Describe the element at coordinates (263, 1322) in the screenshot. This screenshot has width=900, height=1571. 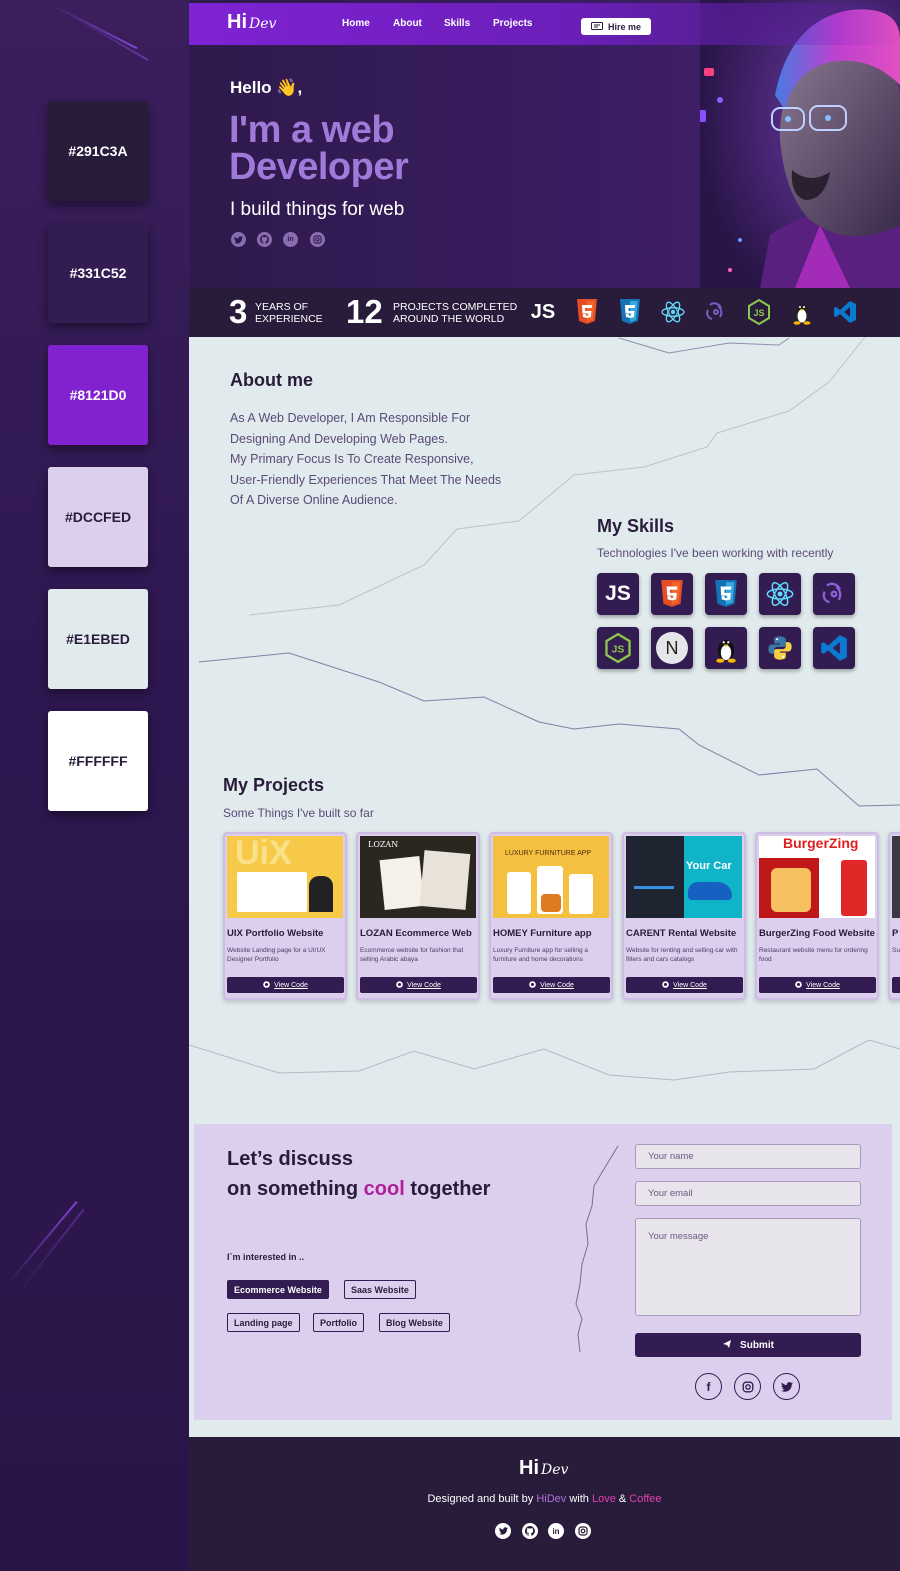
I see `chip-landing-page: Landing page` at that location.